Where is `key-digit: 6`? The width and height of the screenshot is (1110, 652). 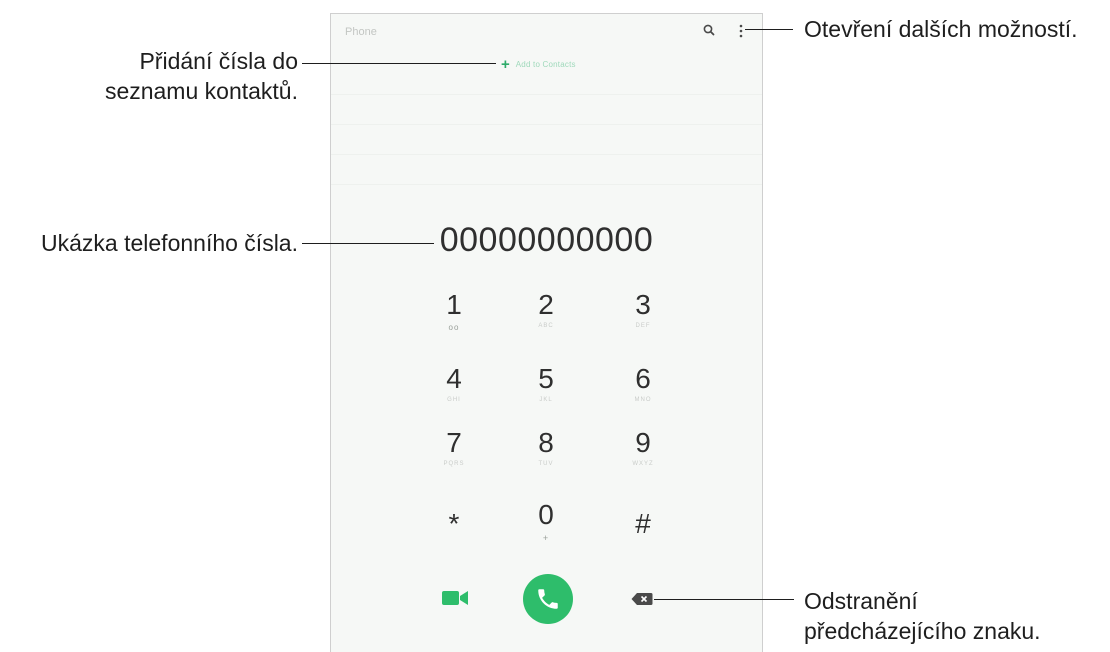 key-digit: 6 is located at coordinates (643, 378).